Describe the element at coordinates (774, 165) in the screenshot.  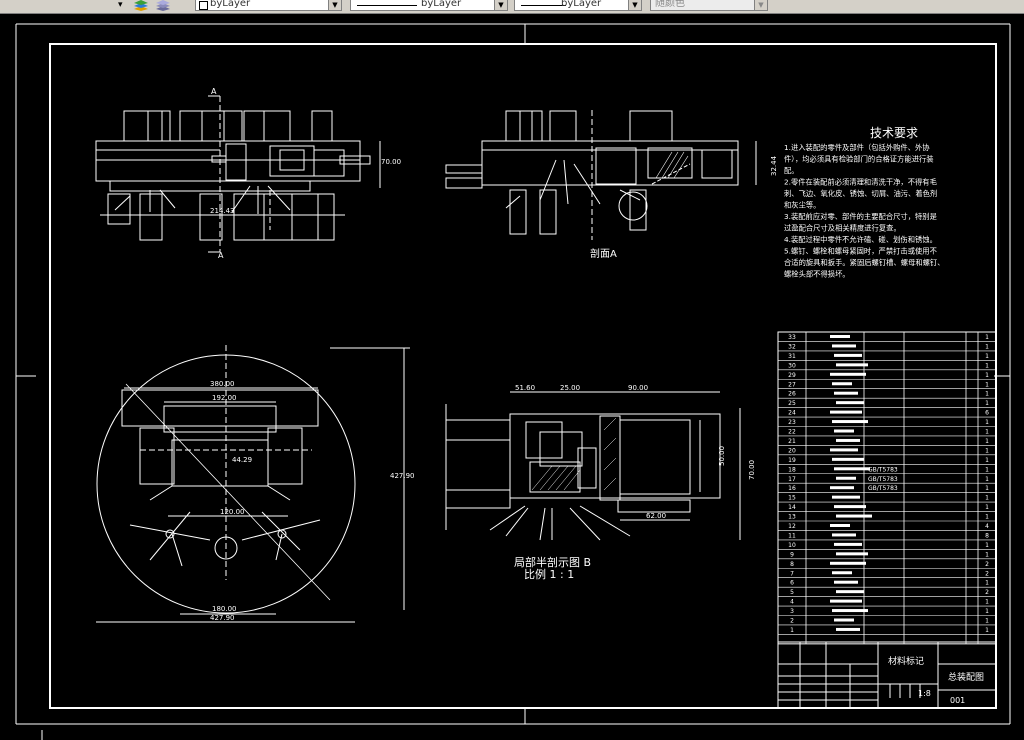
I see `section-a-dim: 32.44` at that location.